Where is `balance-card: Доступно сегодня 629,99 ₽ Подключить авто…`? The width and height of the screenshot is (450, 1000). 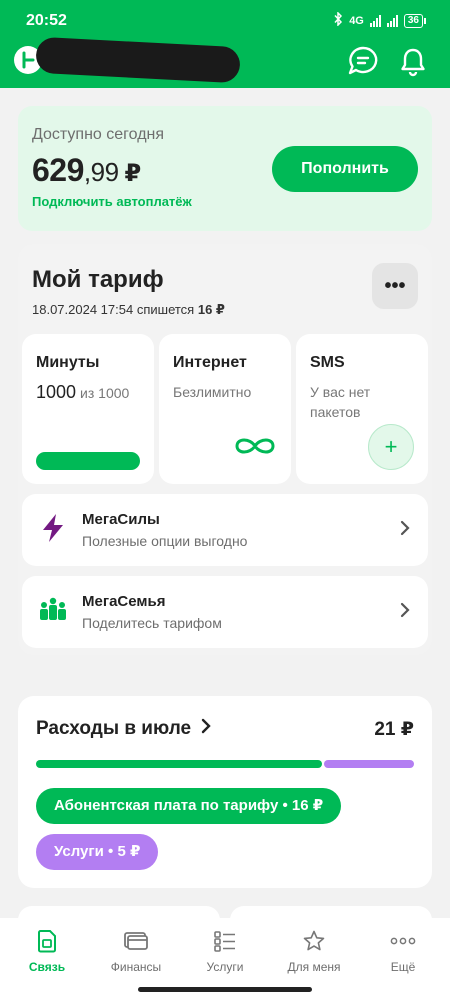
balance-card: Доступно сегодня 629,99 ₽ Подключить авто… is located at coordinates (225, 168).